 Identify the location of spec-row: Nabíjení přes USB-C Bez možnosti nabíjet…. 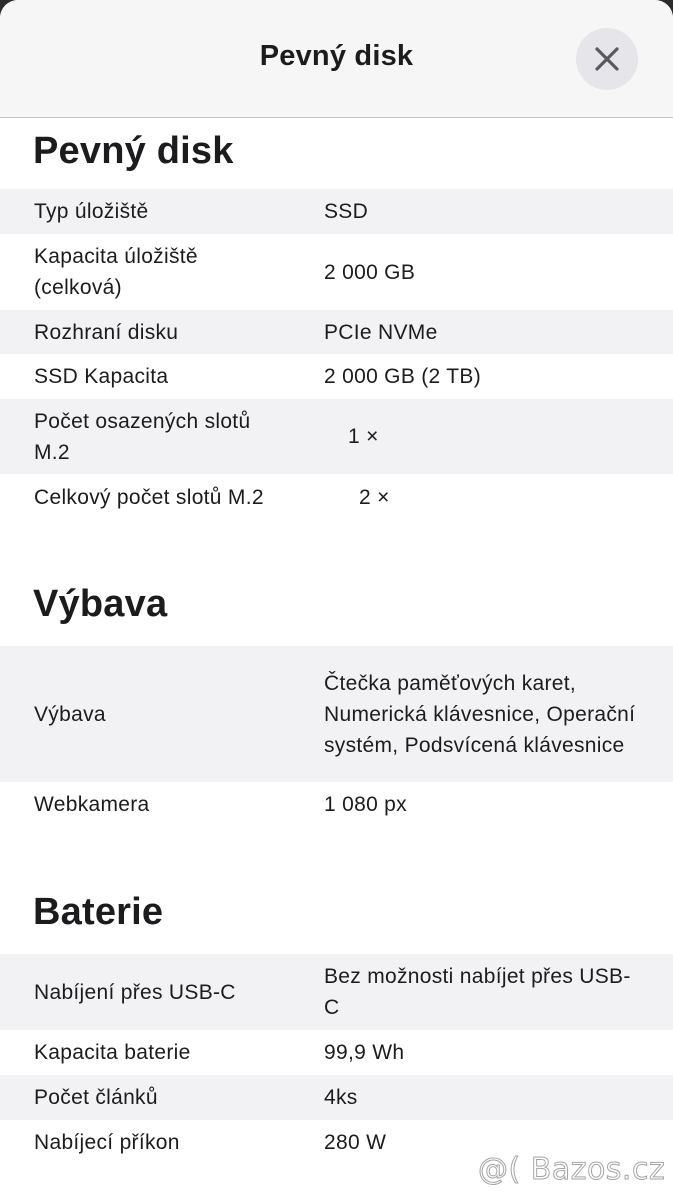
(336, 992).